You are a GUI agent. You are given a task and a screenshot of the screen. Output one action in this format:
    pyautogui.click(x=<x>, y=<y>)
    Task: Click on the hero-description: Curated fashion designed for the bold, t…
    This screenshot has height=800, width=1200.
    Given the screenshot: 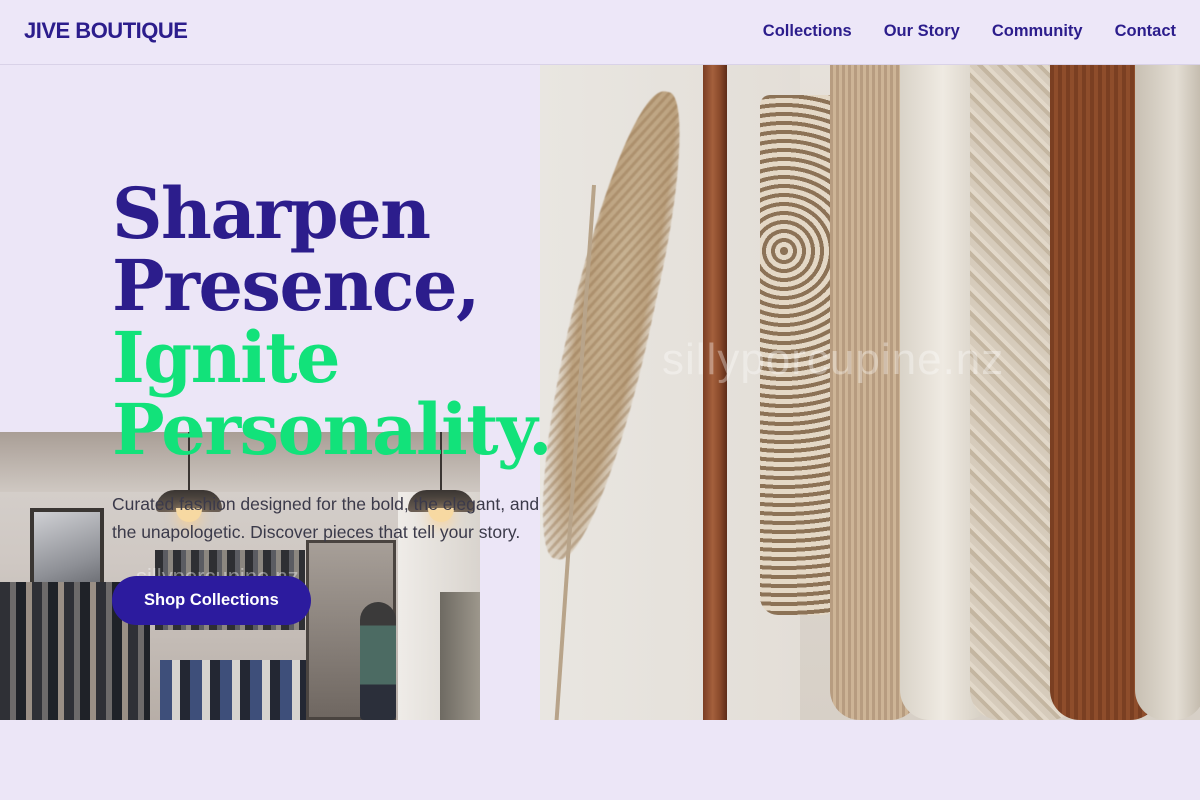 What is the action you would take?
    pyautogui.click(x=326, y=518)
    